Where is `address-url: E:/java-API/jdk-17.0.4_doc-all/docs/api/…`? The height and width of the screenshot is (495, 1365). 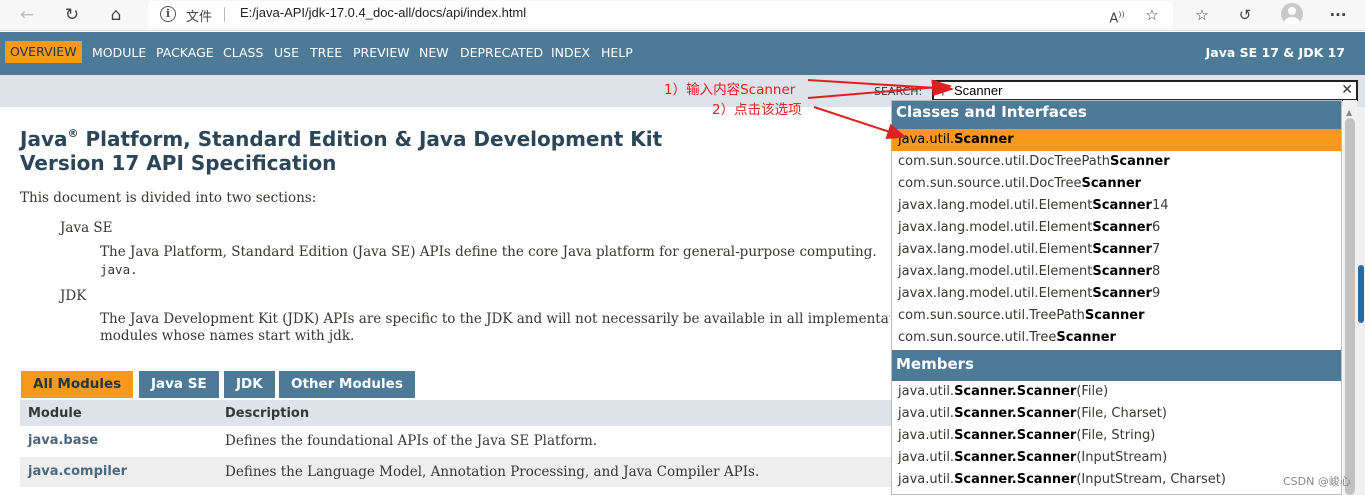 address-url: E:/java-API/jdk-17.0.4_doc-all/docs/api/… is located at coordinates (383, 12).